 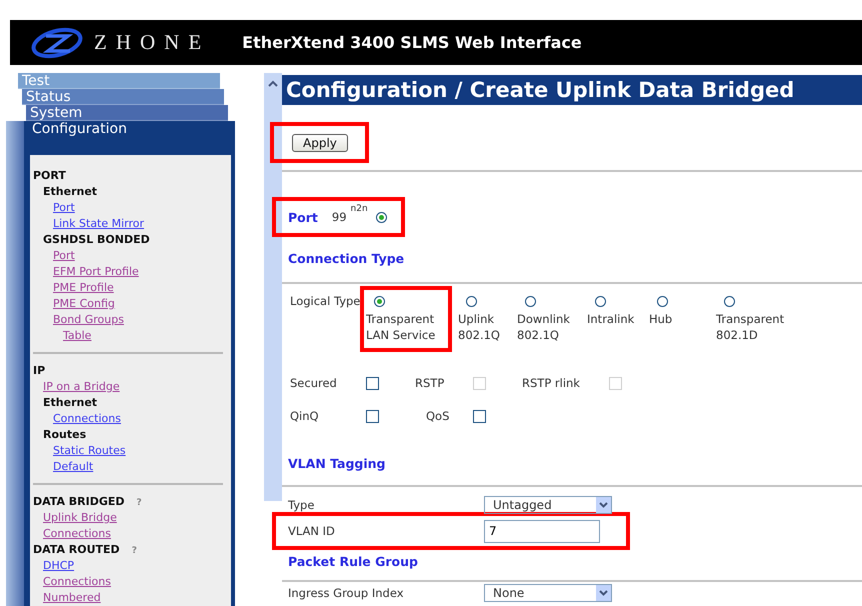 What do you see at coordinates (548, 505) in the screenshot?
I see `dropdown: Untagged` at bounding box center [548, 505].